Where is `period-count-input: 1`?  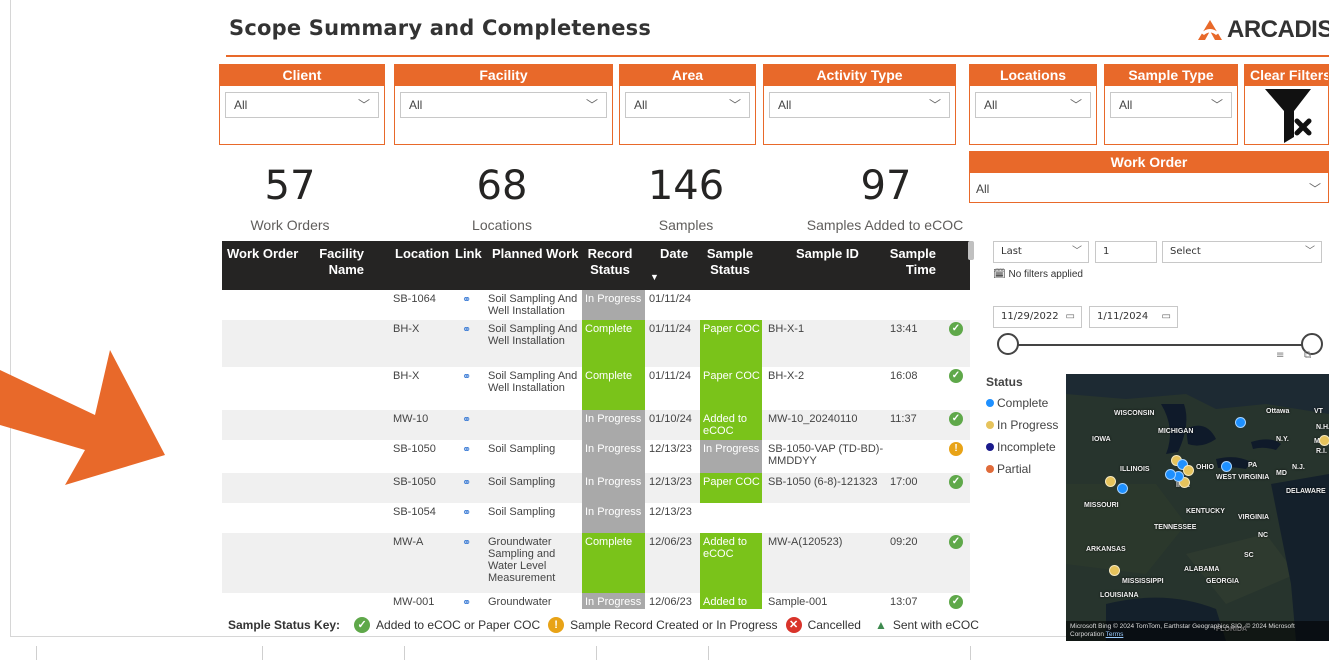
period-count-input: 1 is located at coordinates (1126, 252).